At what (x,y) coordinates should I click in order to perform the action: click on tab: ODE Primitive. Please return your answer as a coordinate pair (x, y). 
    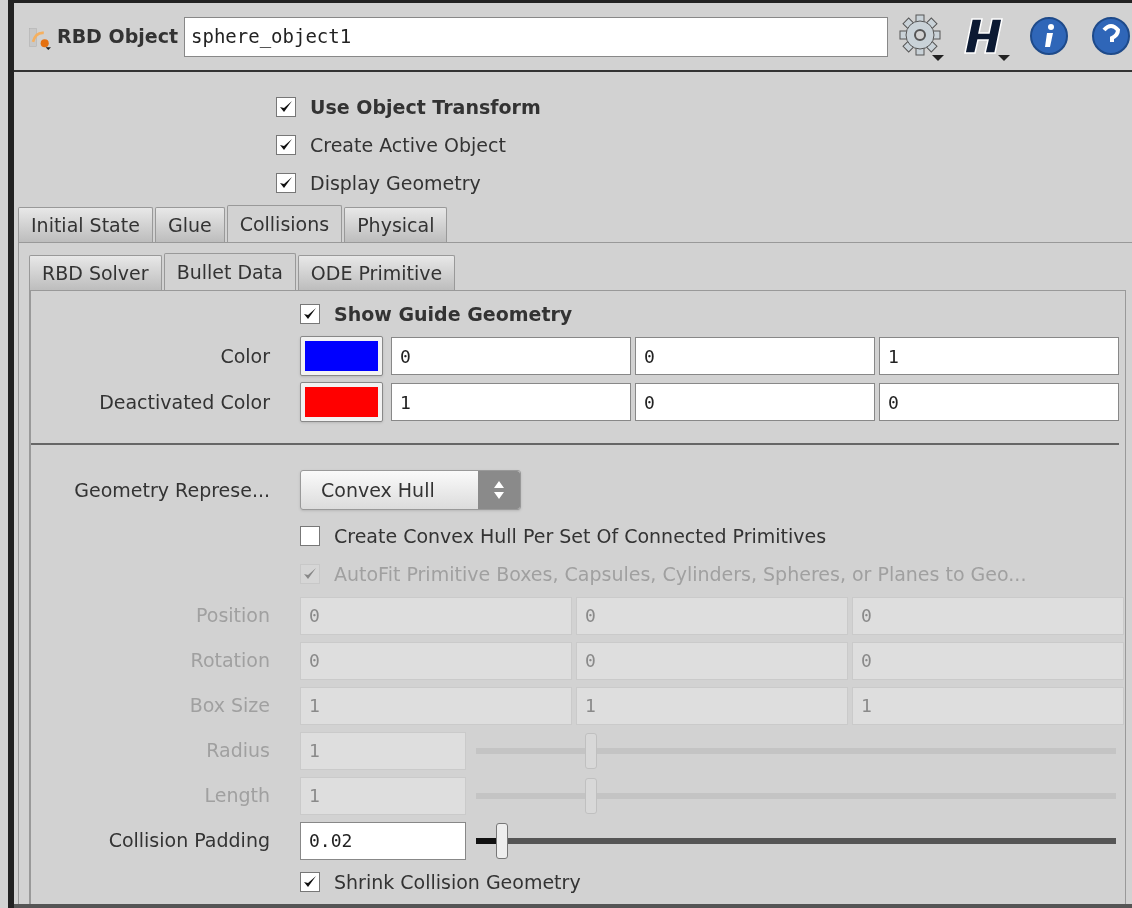
    Looking at the image, I should click on (376, 272).